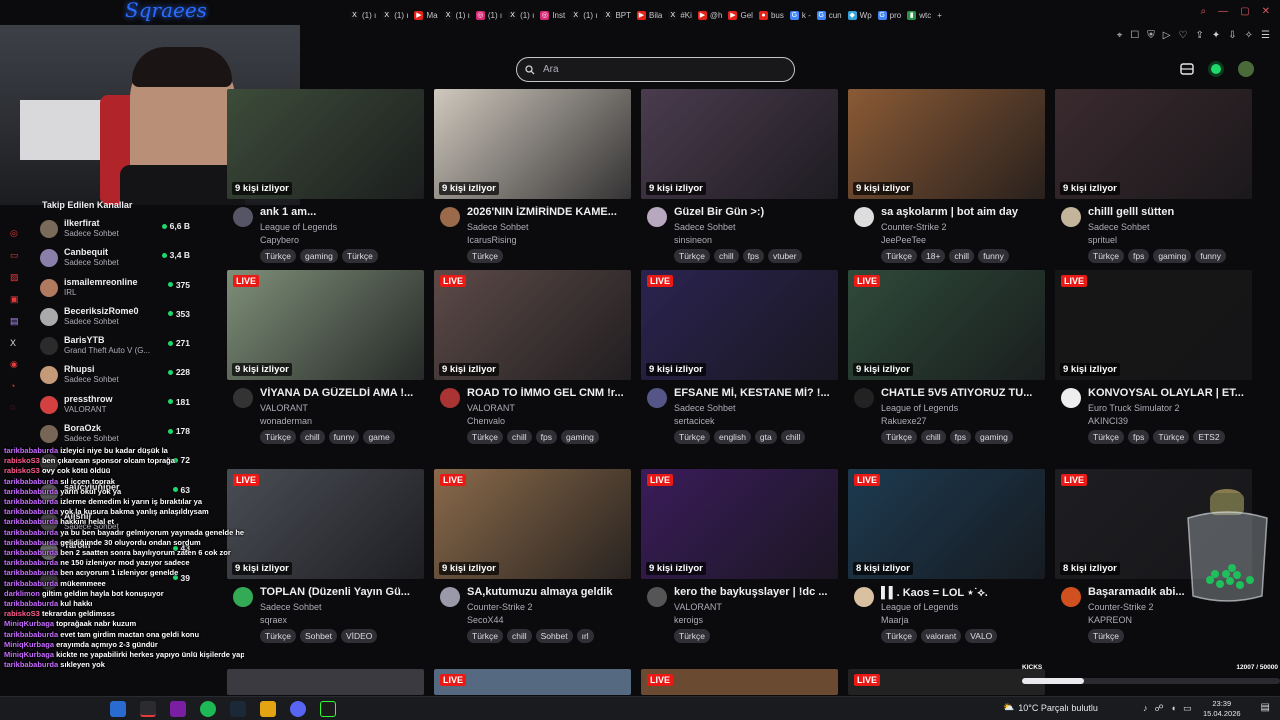  I want to click on browser-tab: X #Ki, so click(680, 15).